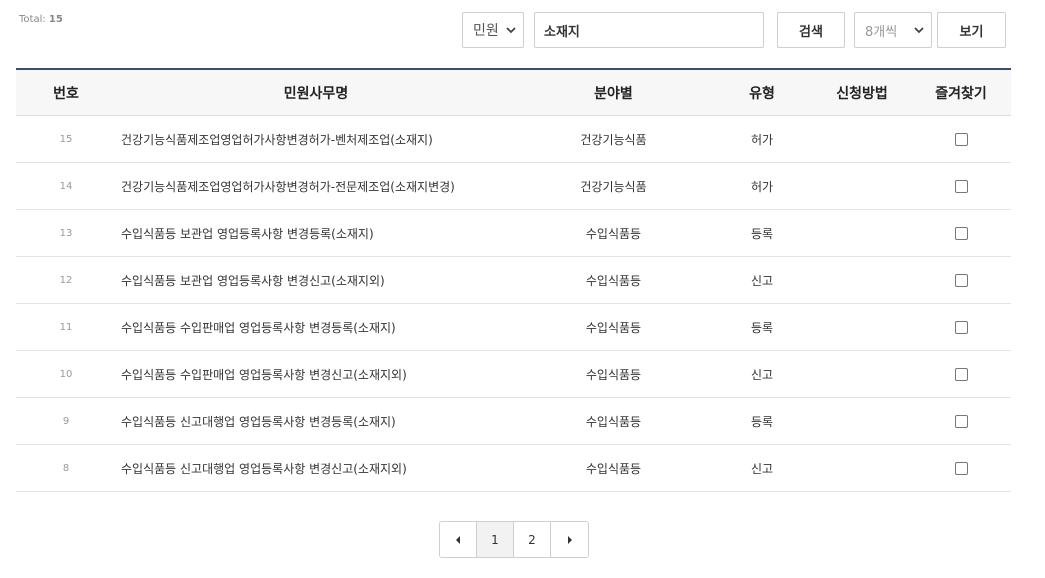 The height and width of the screenshot is (578, 1045). What do you see at coordinates (66, 468) in the screenshot?
I see `row-no: 8` at bounding box center [66, 468].